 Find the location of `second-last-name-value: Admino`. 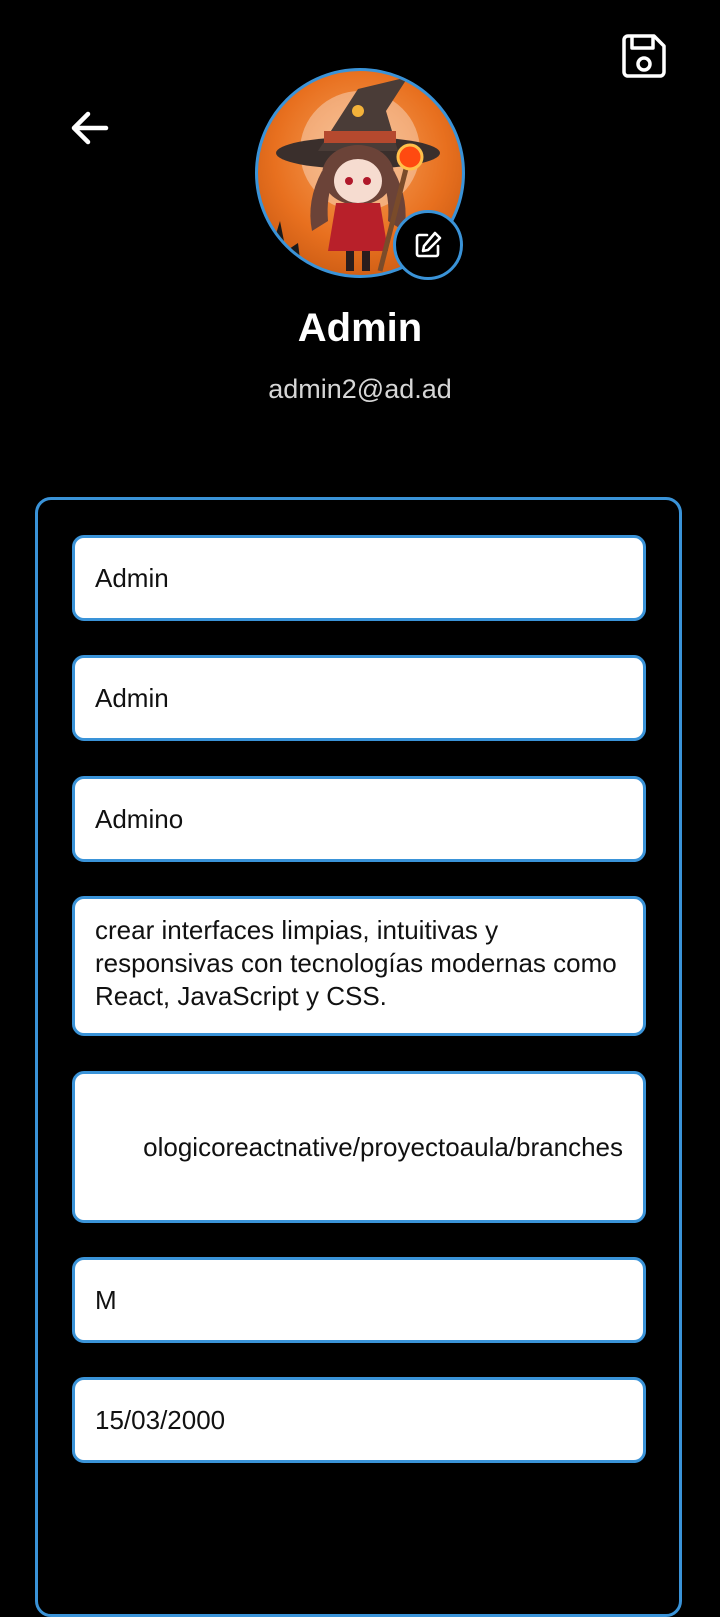

second-last-name-value: Admino is located at coordinates (139, 818).